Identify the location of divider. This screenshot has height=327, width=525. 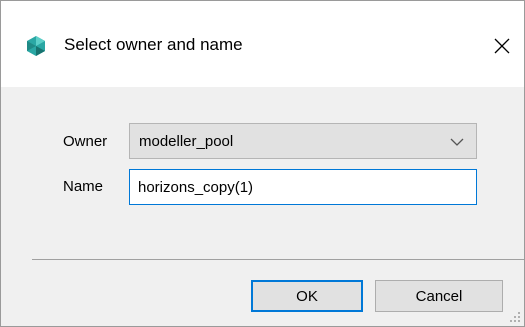
(278, 259).